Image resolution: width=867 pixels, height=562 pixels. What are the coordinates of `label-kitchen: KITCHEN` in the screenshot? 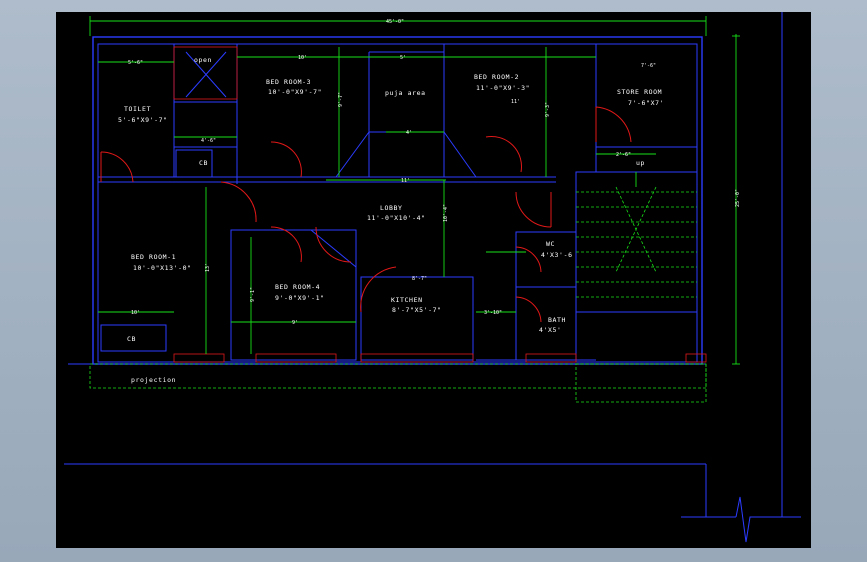 It's located at (407, 300).